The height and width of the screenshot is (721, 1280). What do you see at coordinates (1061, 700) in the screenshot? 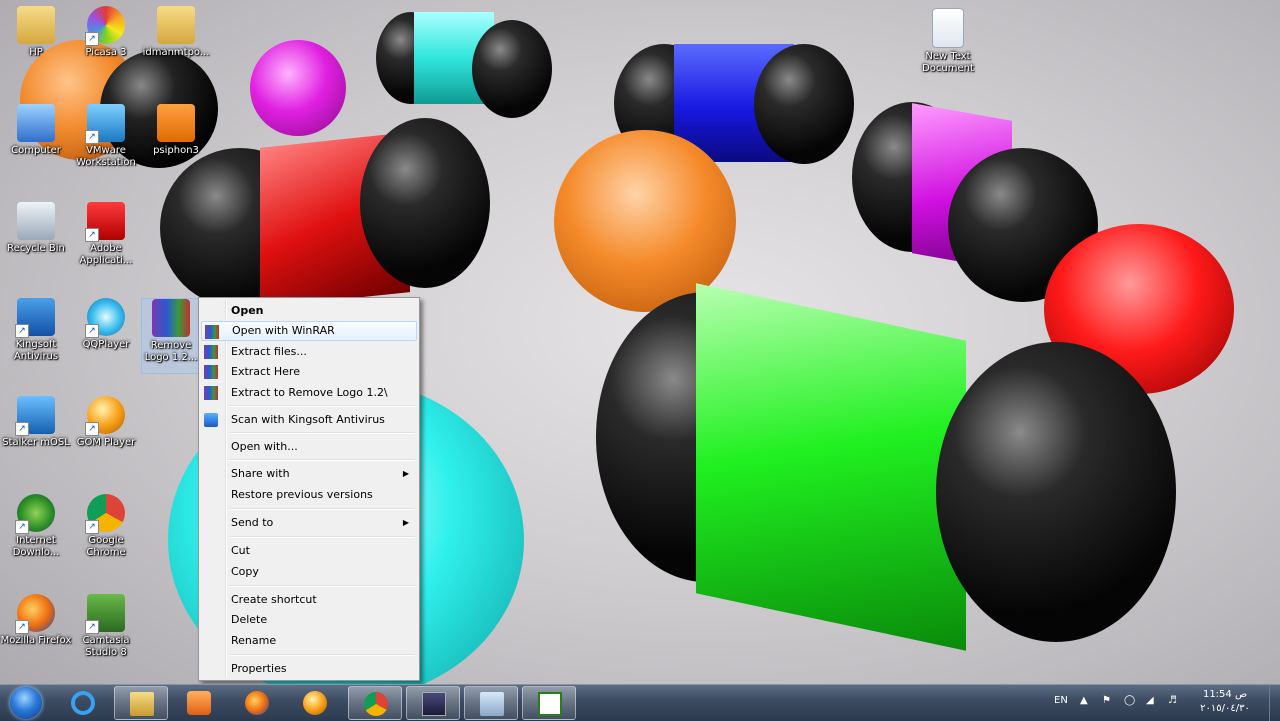
I see `language-indicator: EN` at bounding box center [1061, 700].